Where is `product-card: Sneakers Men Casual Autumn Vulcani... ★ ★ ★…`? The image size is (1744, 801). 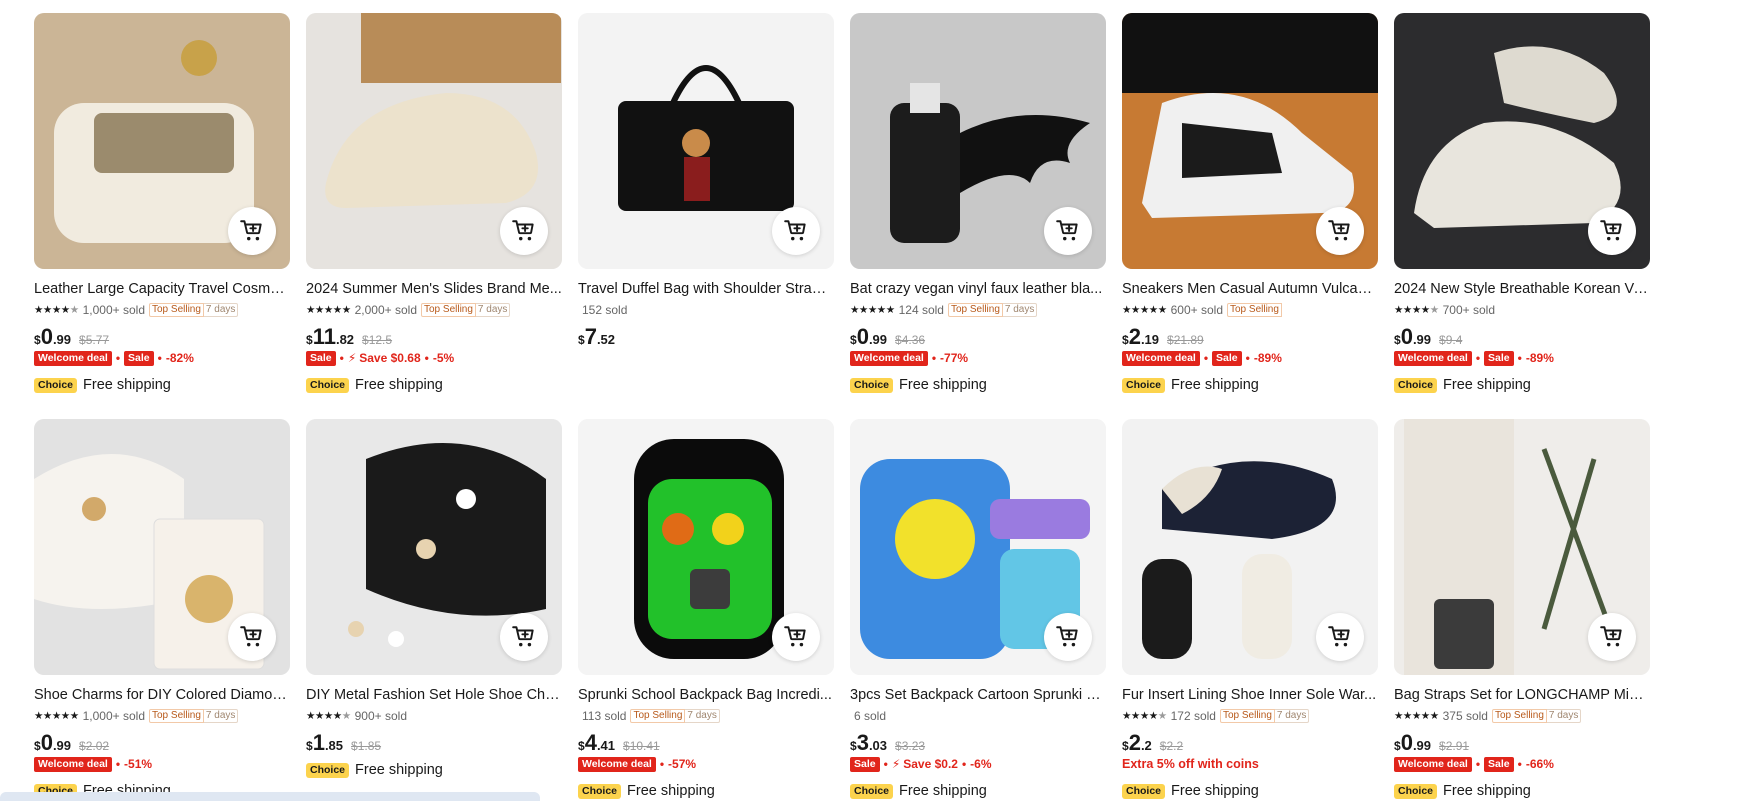 product-card: Sneakers Men Casual Autumn Vulcani... ★ ★ ★… is located at coordinates (1250, 216).